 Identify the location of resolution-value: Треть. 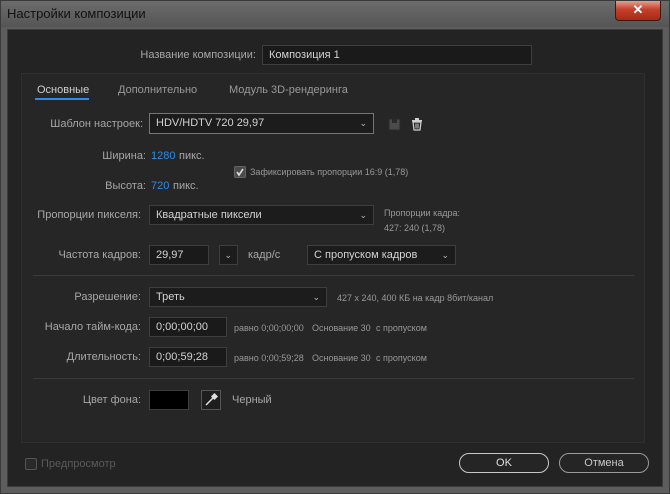
(170, 297).